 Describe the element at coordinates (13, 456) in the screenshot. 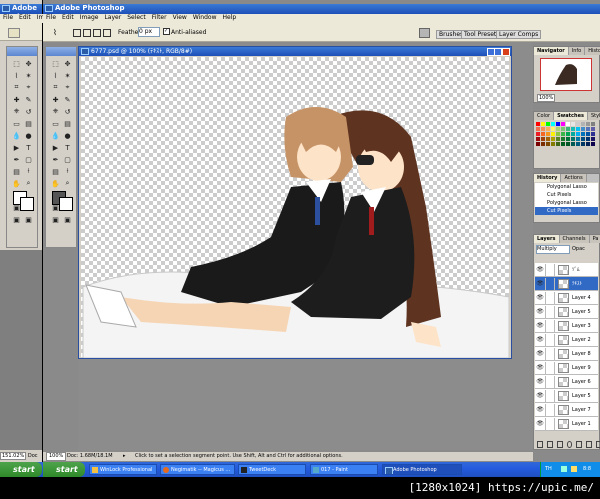

I see `back-zoom-value: 151.02%` at that location.